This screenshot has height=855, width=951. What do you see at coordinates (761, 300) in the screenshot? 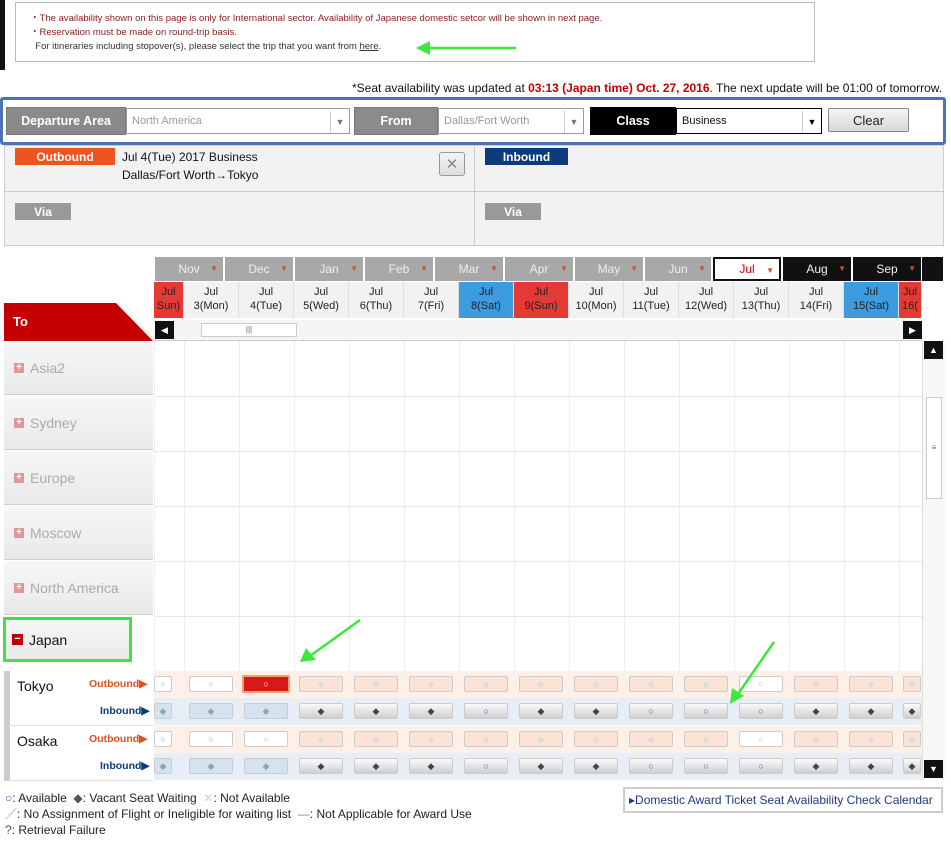
I see `day-header: Jul 13(Thu)` at bounding box center [761, 300].